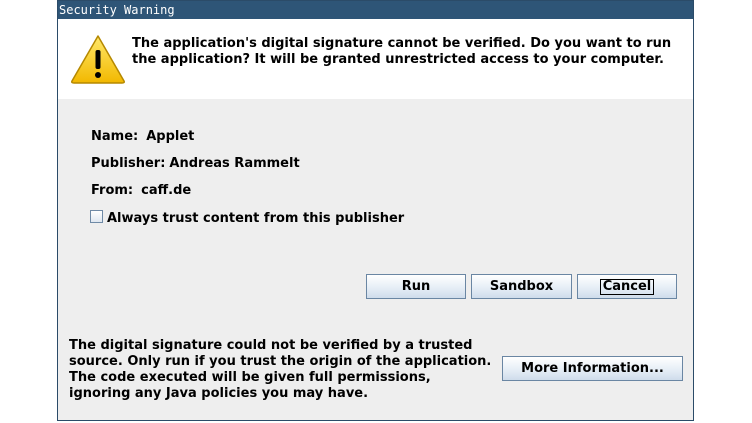  What do you see at coordinates (234, 163) in the screenshot?
I see `publisher-value: Andreas Rammelt` at bounding box center [234, 163].